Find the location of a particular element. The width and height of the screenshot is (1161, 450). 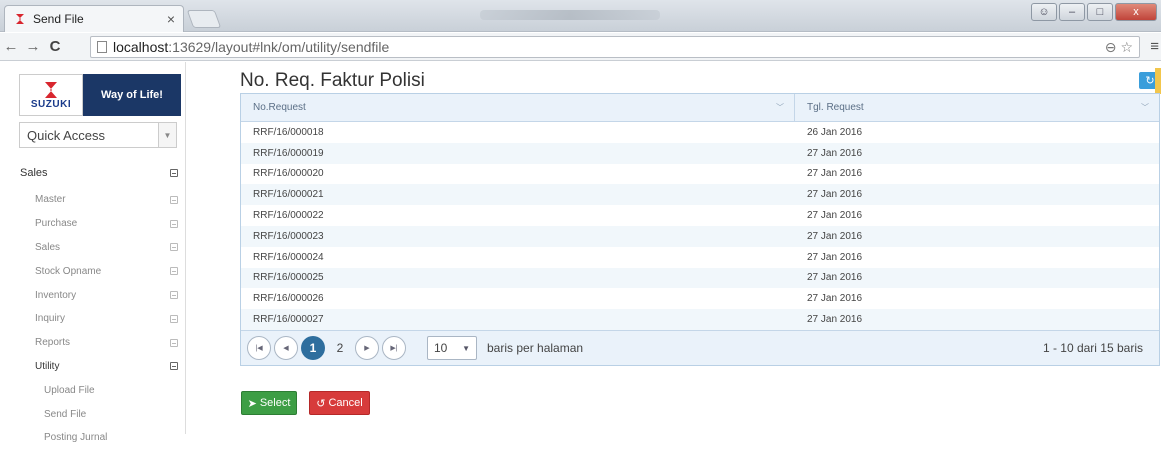

panel-toggle-tab is located at coordinates (1158, 81).